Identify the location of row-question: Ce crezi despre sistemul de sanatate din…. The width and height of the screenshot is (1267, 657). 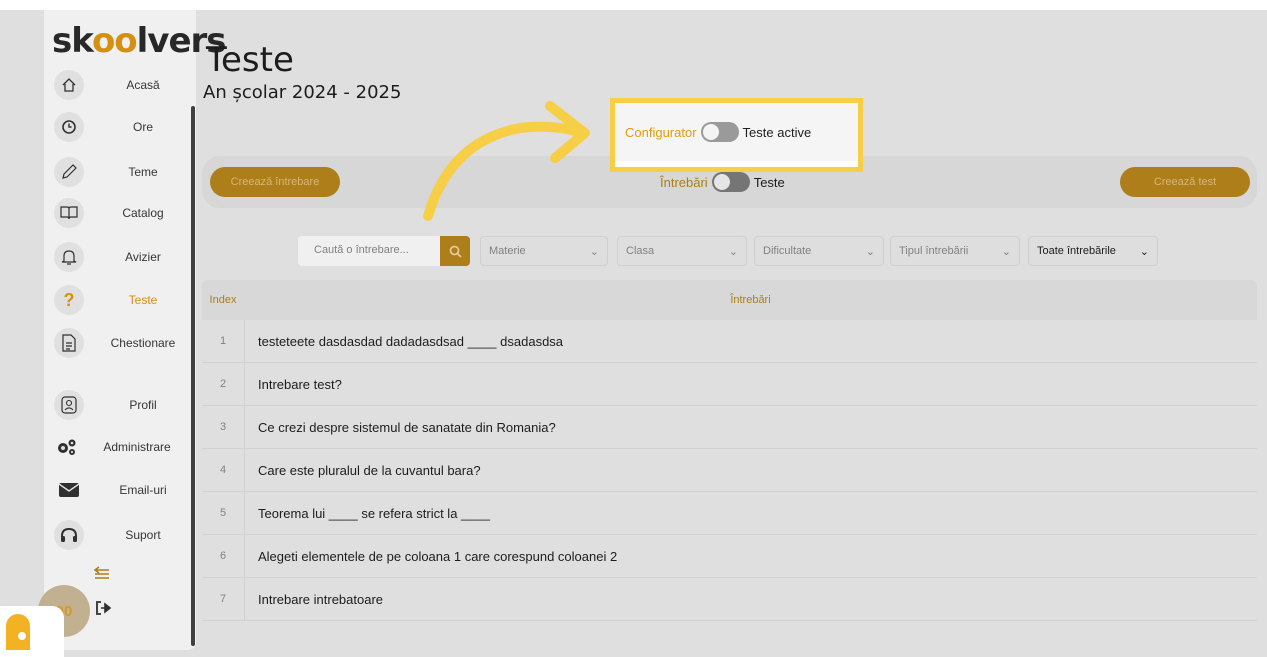
(750, 427).